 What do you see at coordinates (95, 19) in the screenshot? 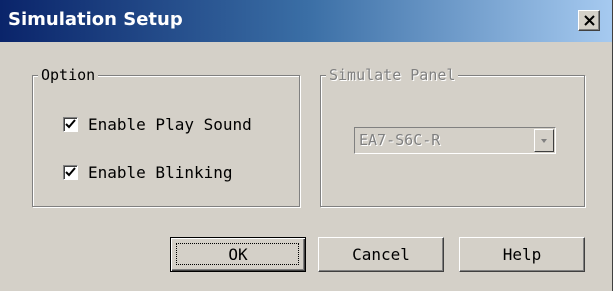
I see `window-title: Simulation Setup` at bounding box center [95, 19].